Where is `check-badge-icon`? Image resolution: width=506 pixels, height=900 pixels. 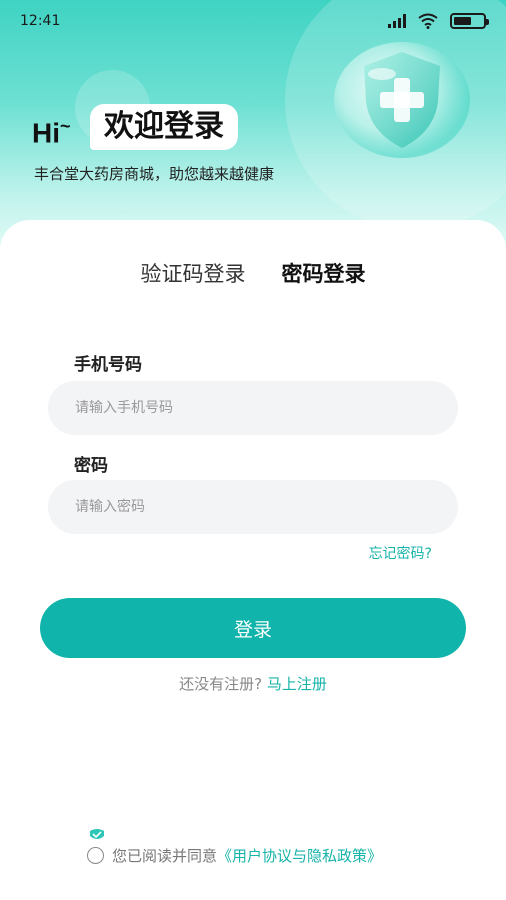
check-badge-icon is located at coordinates (97, 834).